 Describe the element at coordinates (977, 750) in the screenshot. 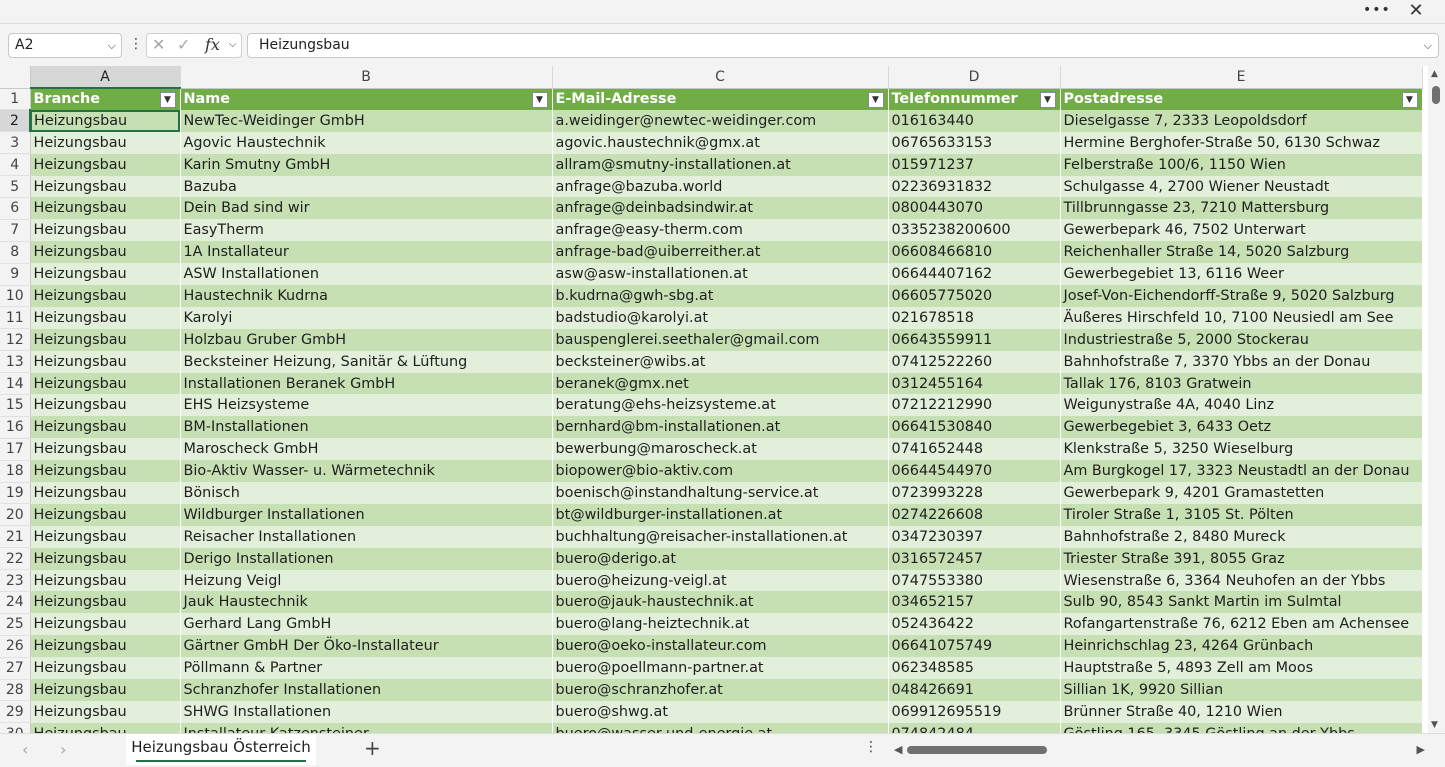

I see `horizontal-scroll-thumb` at that location.